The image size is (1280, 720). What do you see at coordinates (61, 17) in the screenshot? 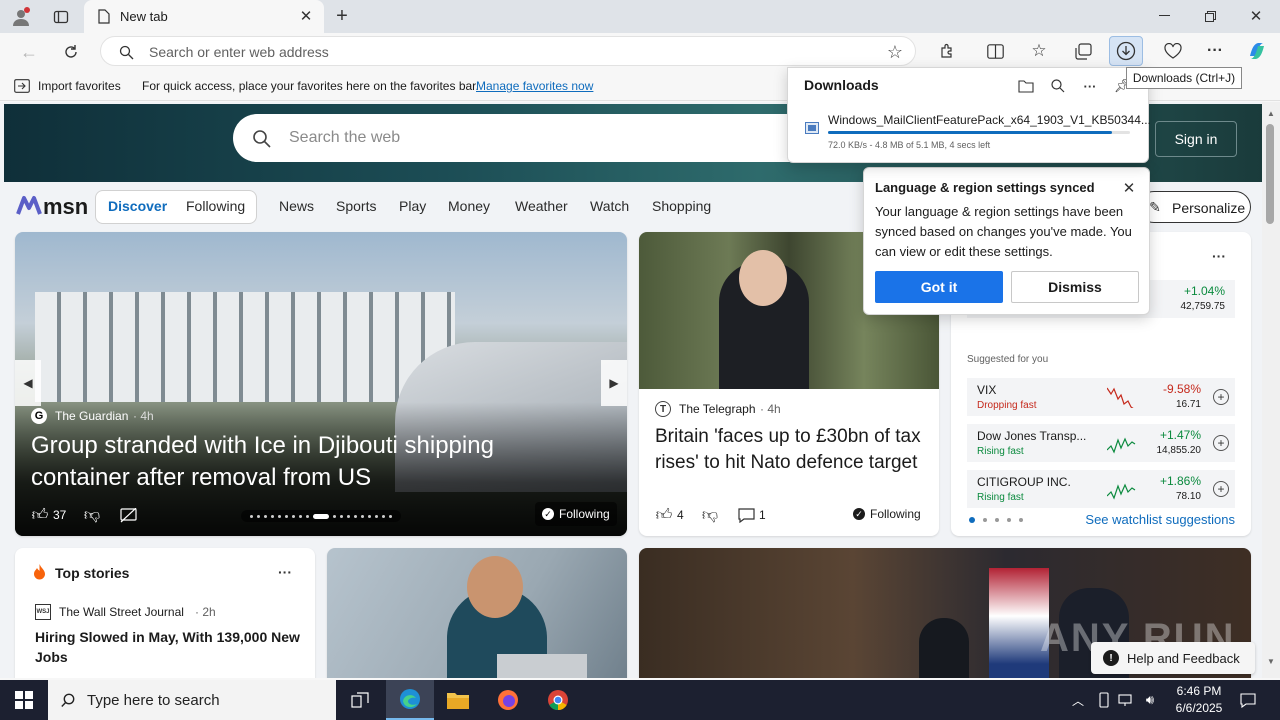
I see `tab-actions-icon` at bounding box center [61, 17].